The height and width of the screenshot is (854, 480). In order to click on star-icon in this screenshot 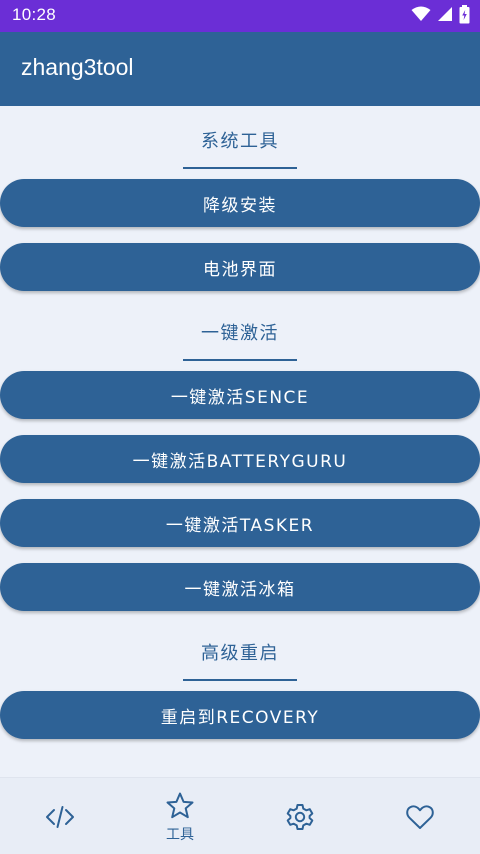, I will do `click(180, 806)`.